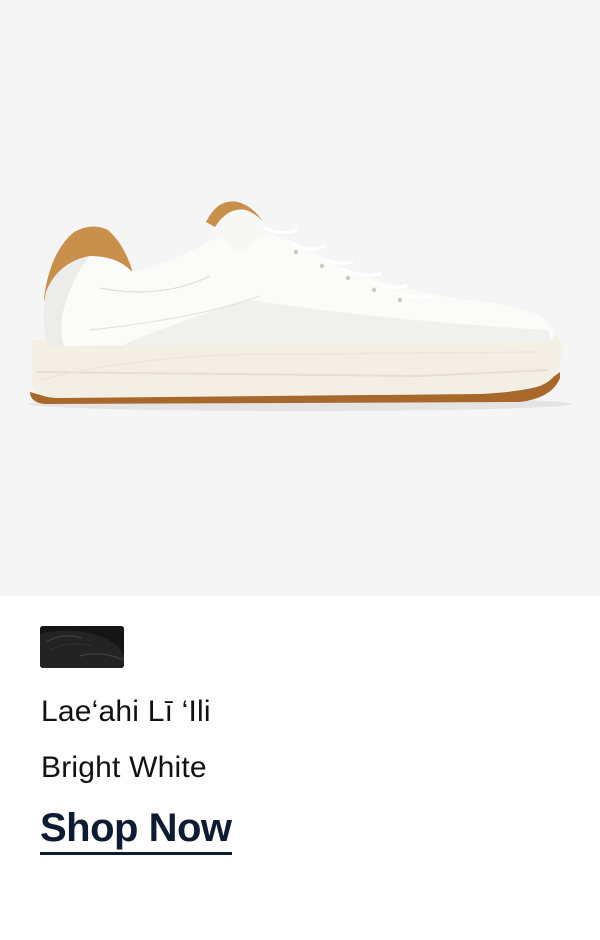 Image resolution: width=600 pixels, height=940 pixels. What do you see at coordinates (126, 711) in the screenshot?
I see `product-name: Lae‘ahi Lī ‘Ili` at bounding box center [126, 711].